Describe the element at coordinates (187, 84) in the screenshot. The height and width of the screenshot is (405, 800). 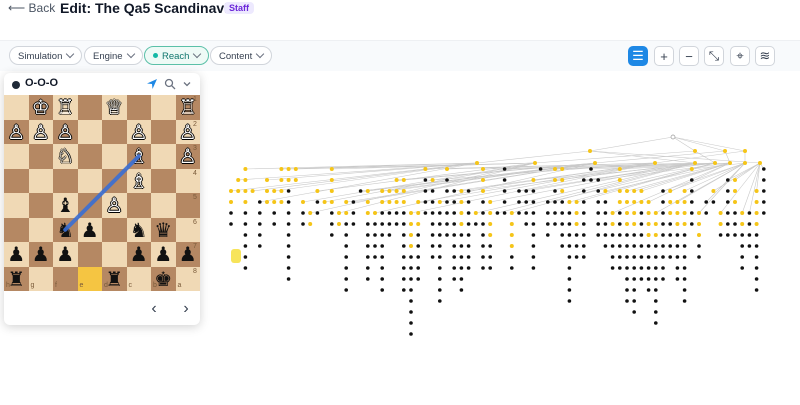
I see `chevron-down-icon` at that location.